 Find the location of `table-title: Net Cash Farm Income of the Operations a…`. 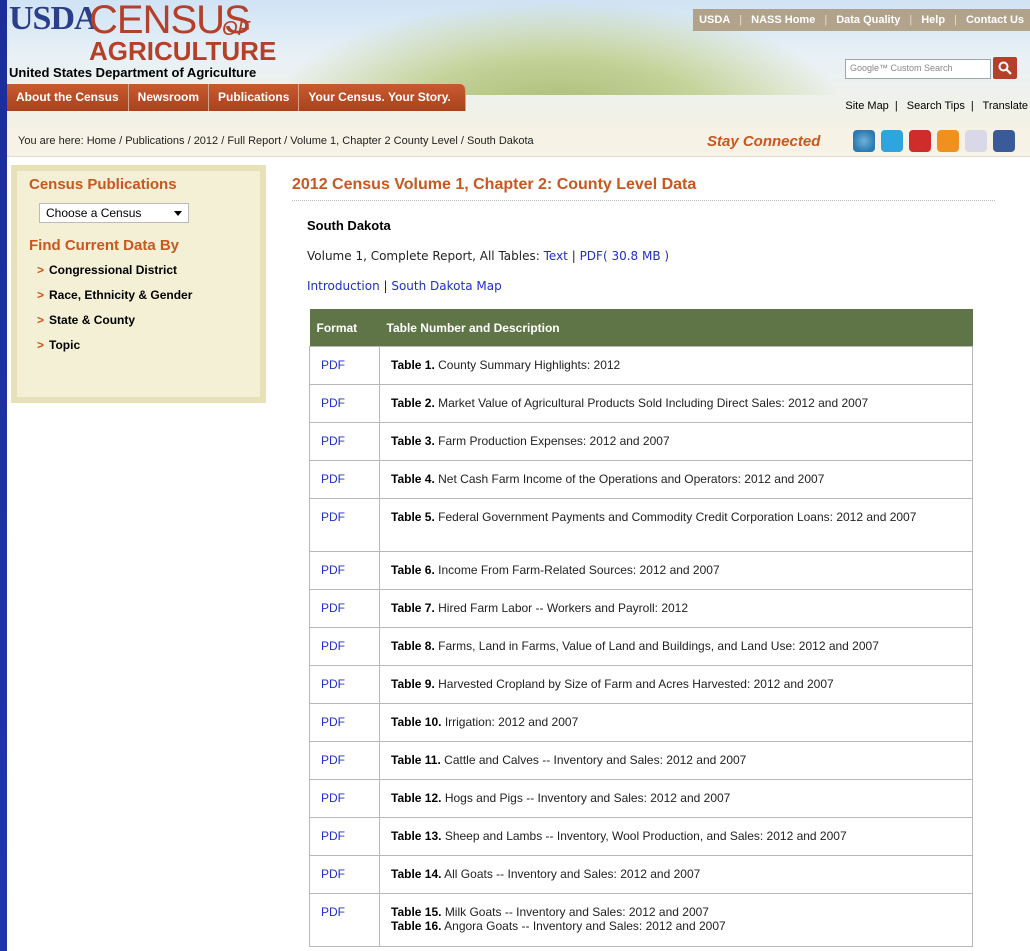

table-title: Net Cash Farm Income of the Operations a… is located at coordinates (631, 479).